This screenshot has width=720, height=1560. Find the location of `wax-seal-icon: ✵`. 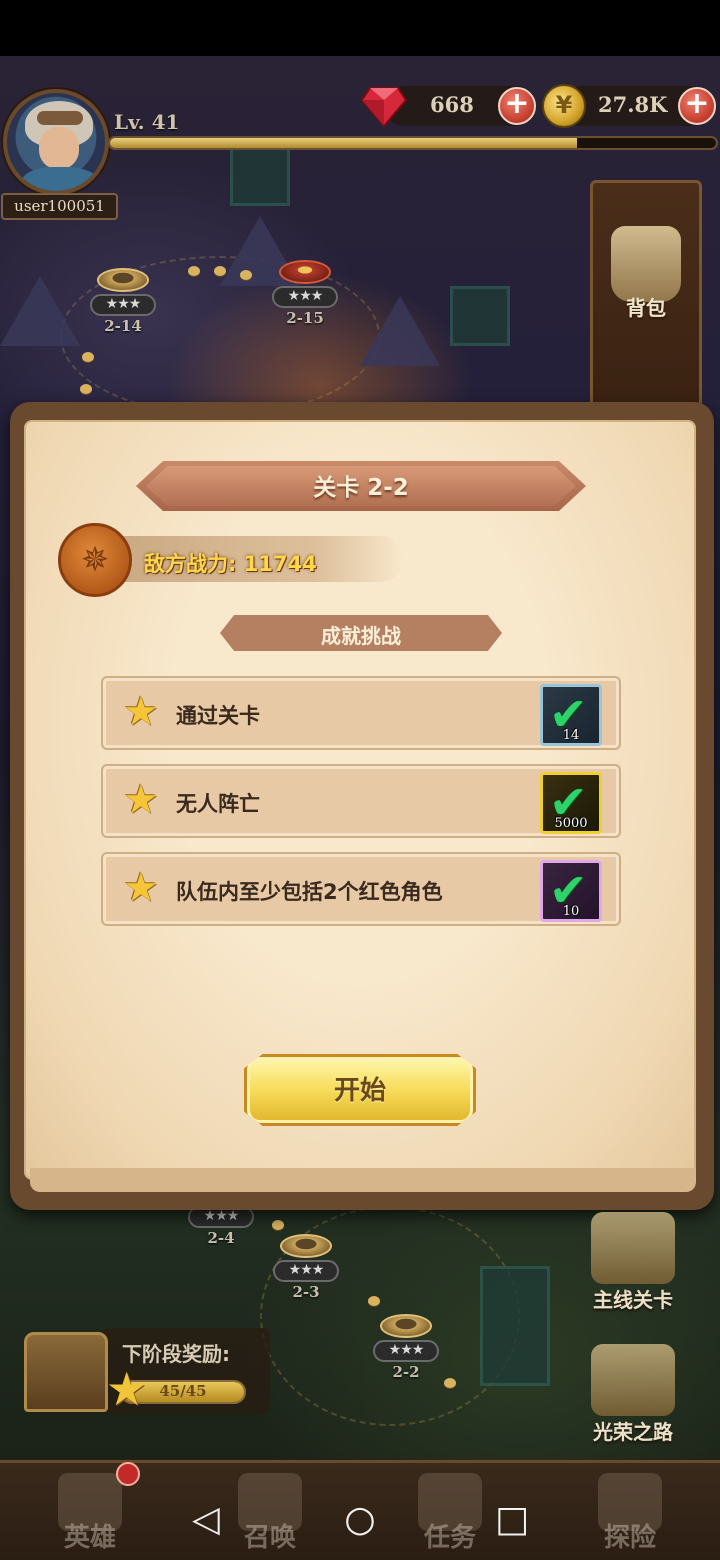

wax-seal-icon: ✵ is located at coordinates (95, 560).